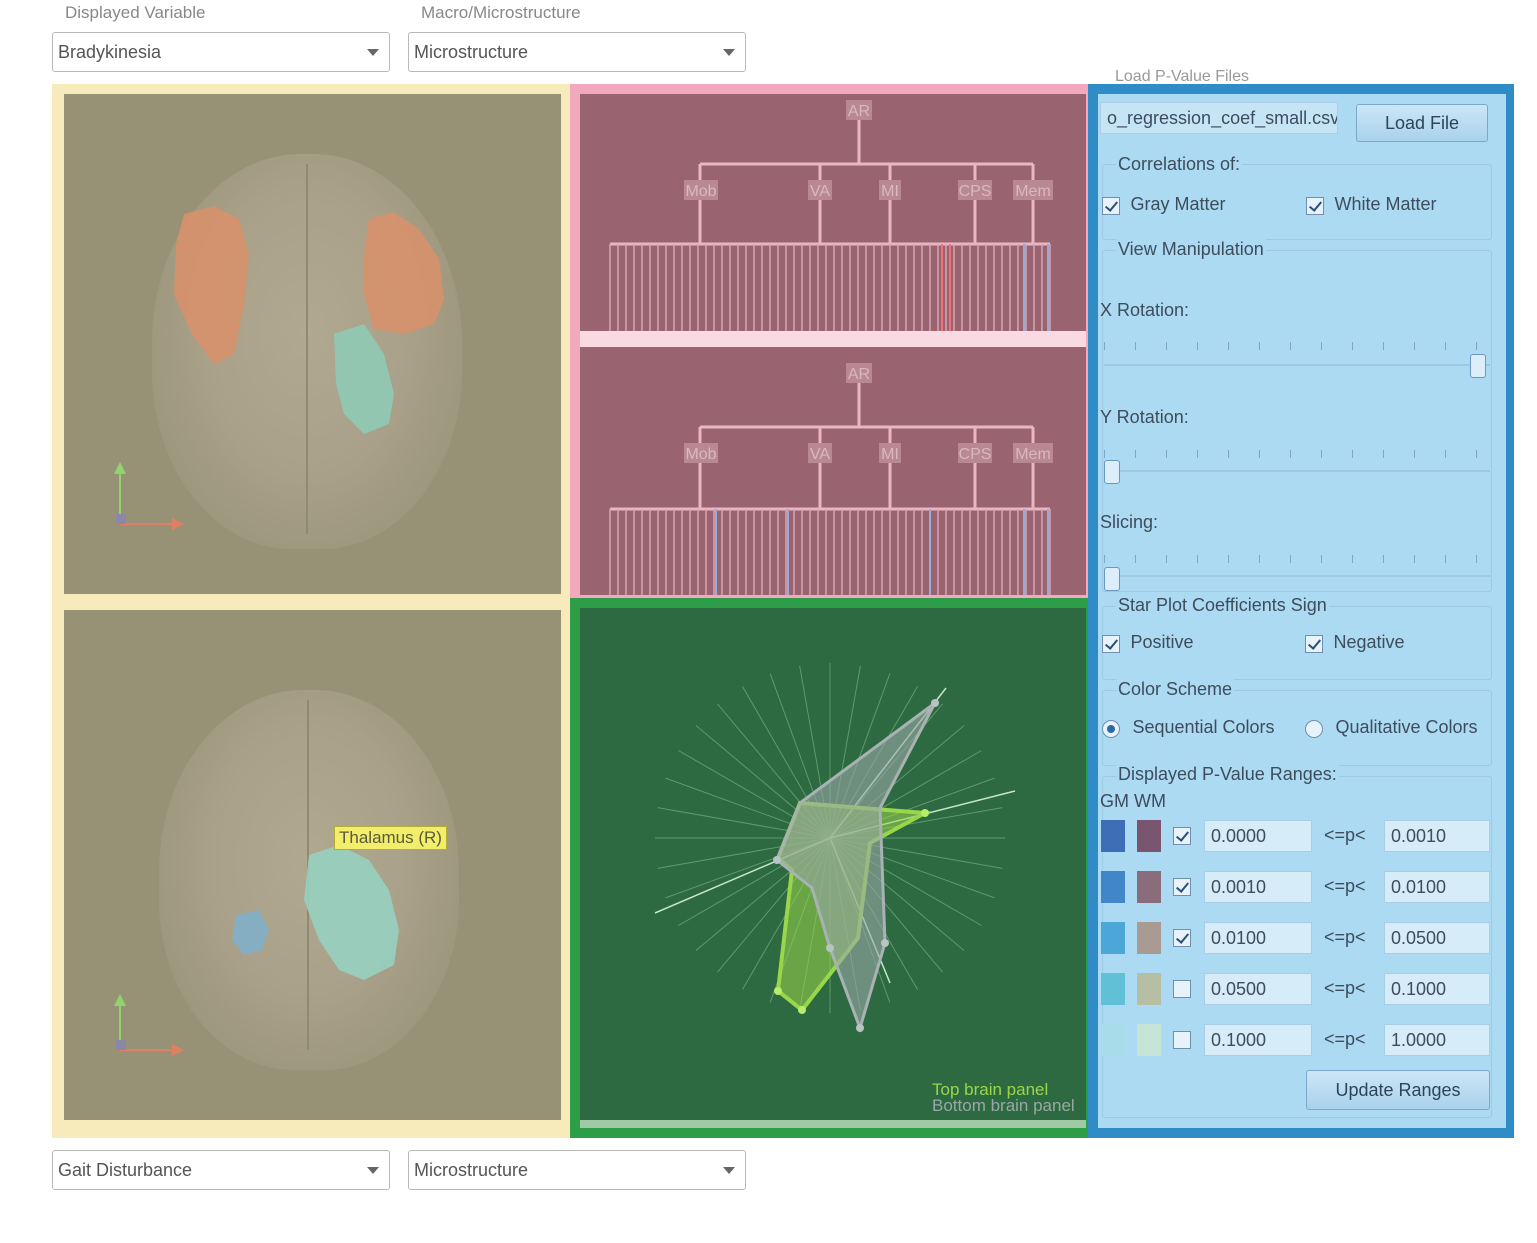  Describe the element at coordinates (1371, 204) in the screenshot. I see `white-matter-toggle: White Matter` at that location.